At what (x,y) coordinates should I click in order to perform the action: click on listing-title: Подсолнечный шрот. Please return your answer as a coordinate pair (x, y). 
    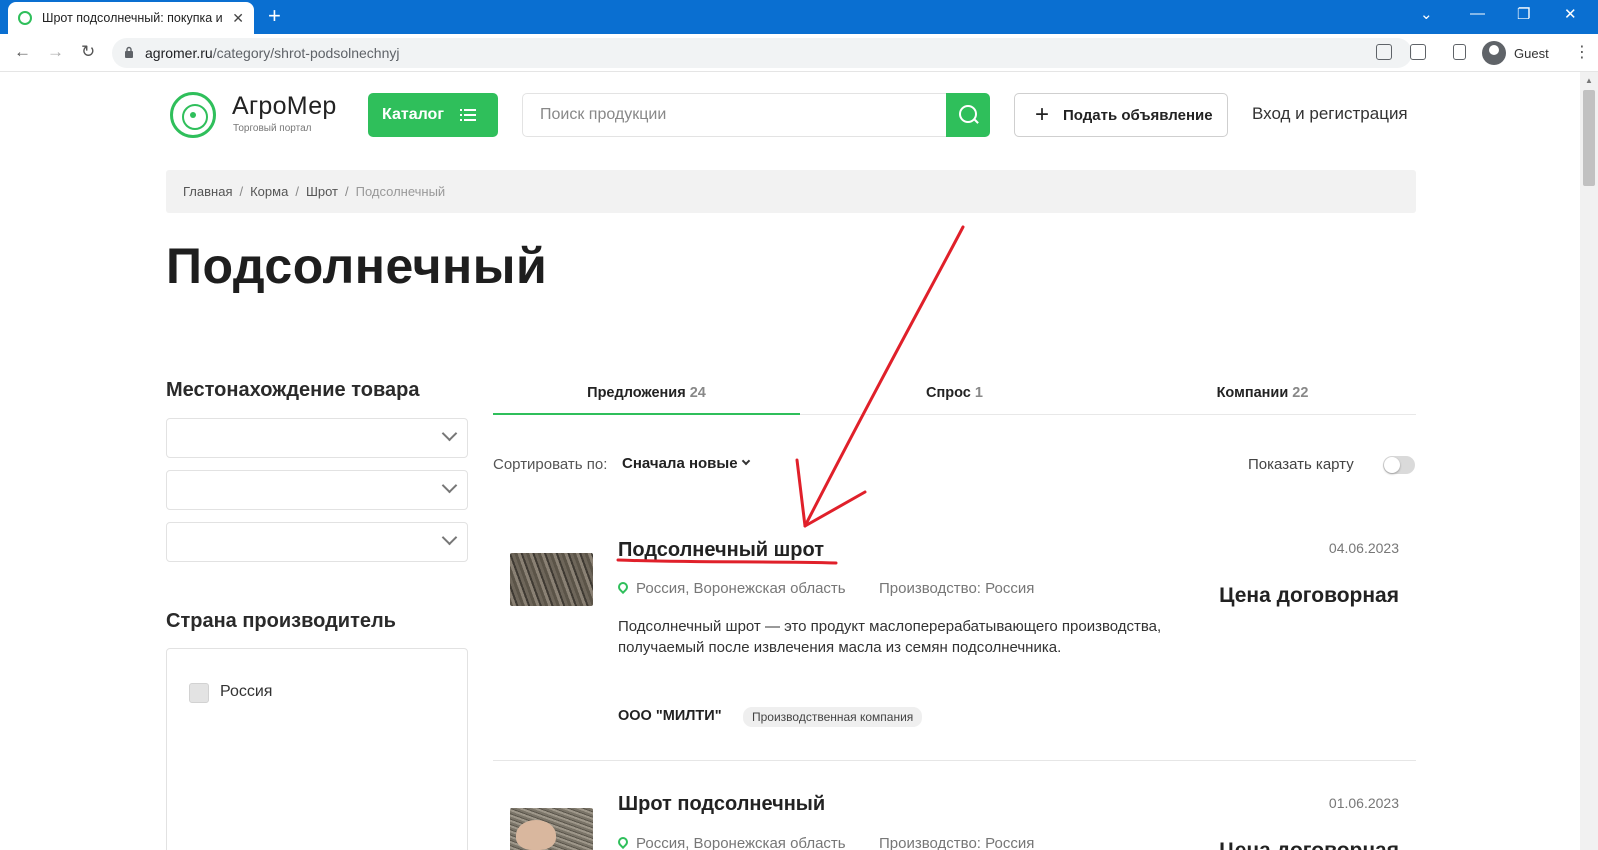
    Looking at the image, I should click on (721, 550).